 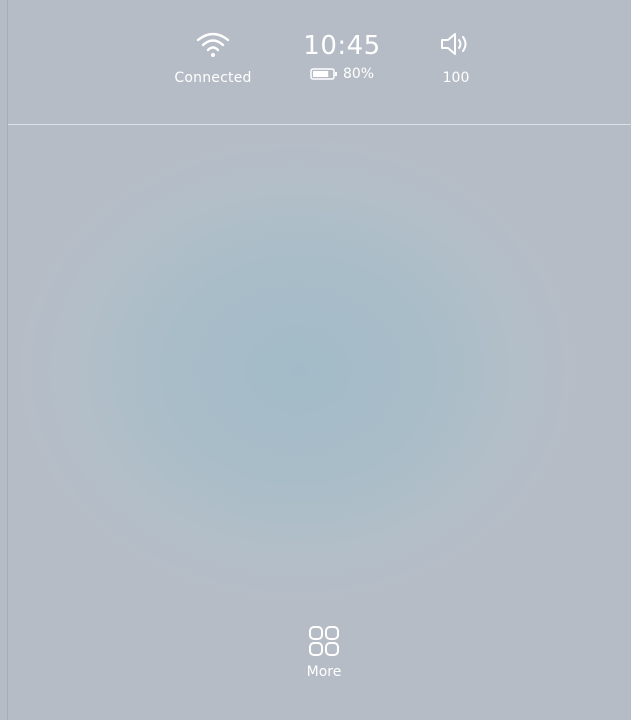 I want to click on battery-percent: 80%, so click(x=358, y=74).